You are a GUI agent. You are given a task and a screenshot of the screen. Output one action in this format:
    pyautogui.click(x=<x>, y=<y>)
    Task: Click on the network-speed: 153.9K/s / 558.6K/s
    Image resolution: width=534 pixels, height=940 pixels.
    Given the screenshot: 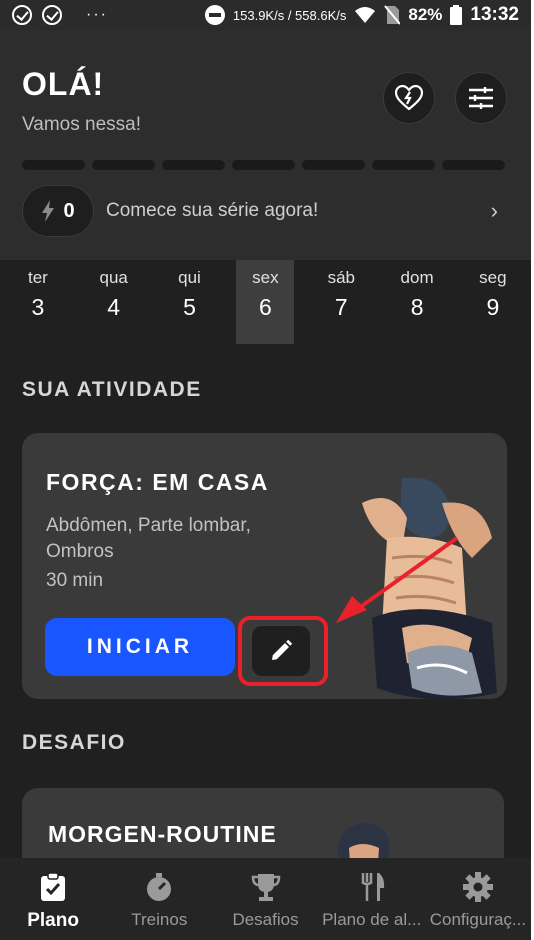 What is the action you would take?
    pyautogui.click(x=289, y=15)
    